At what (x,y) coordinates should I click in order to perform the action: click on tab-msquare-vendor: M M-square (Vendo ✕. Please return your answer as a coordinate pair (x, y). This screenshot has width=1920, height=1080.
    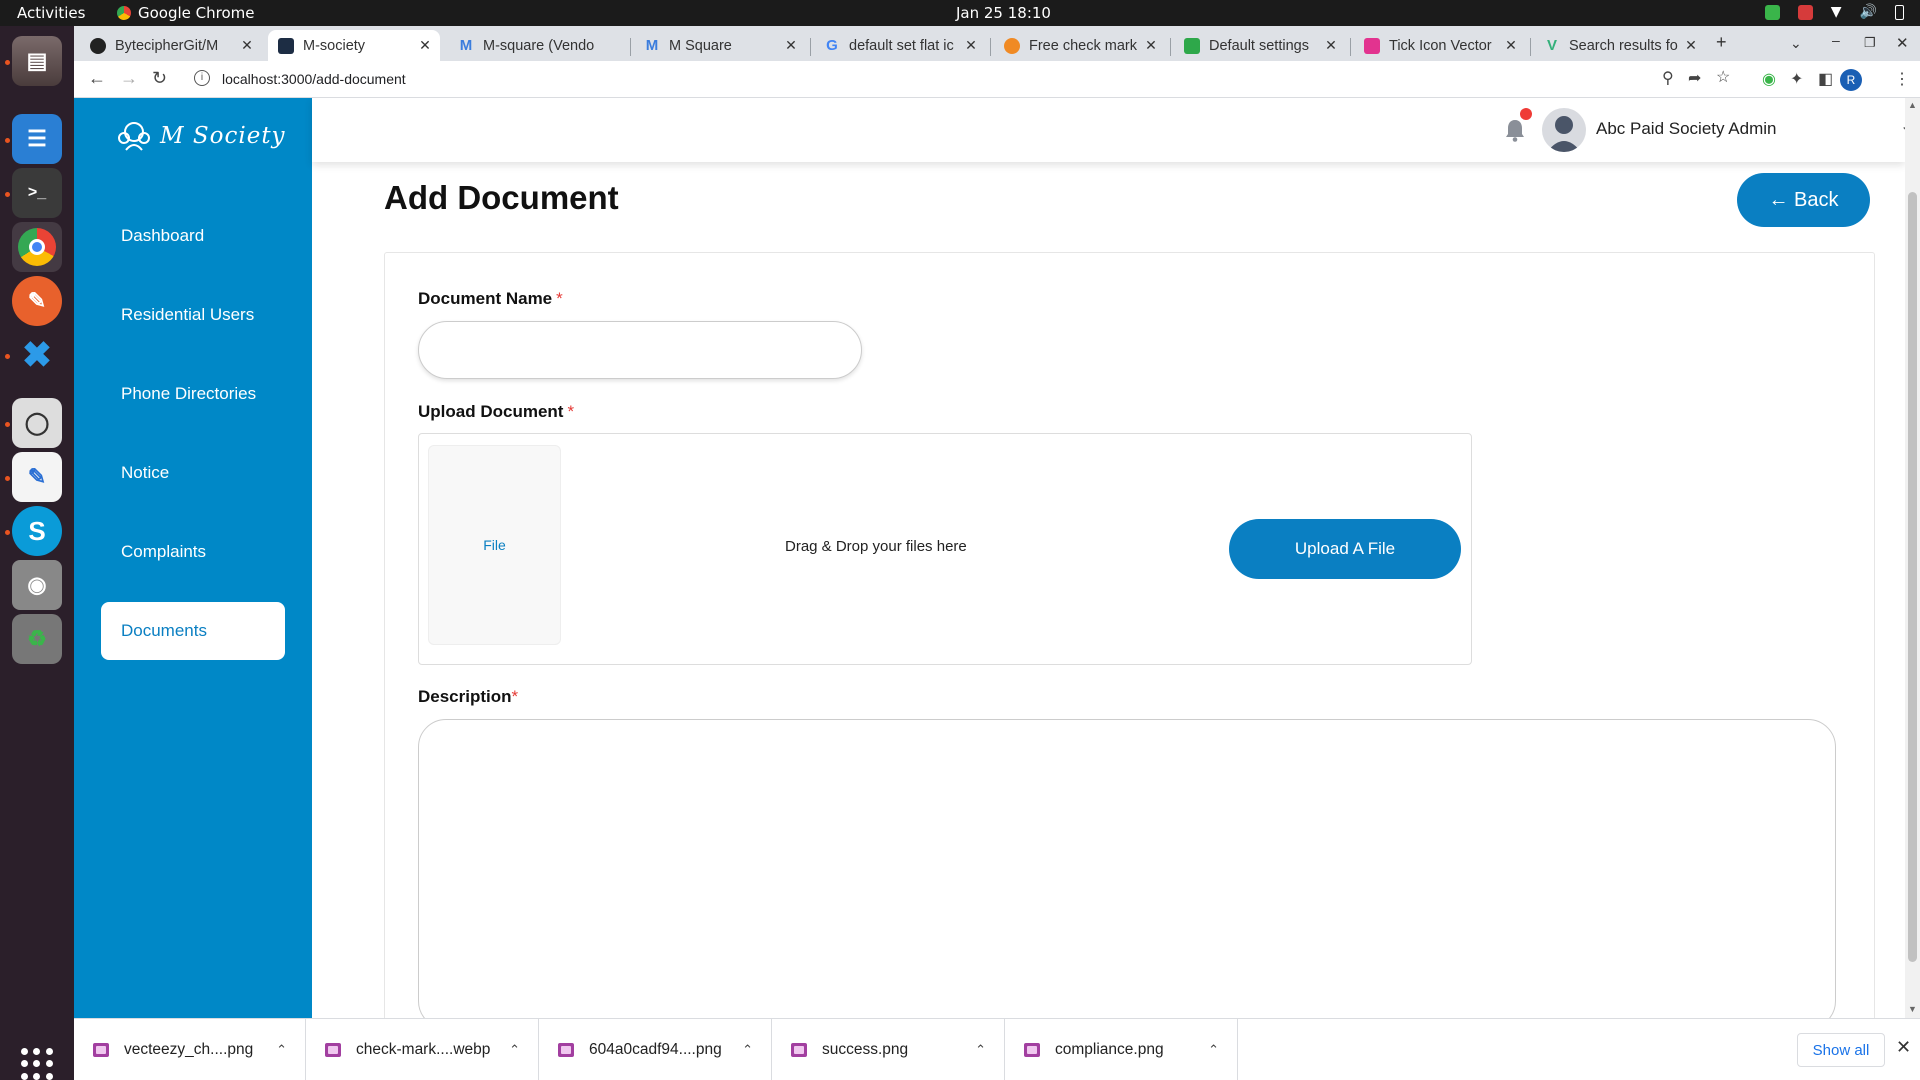
    Looking at the image, I should click on (537, 45).